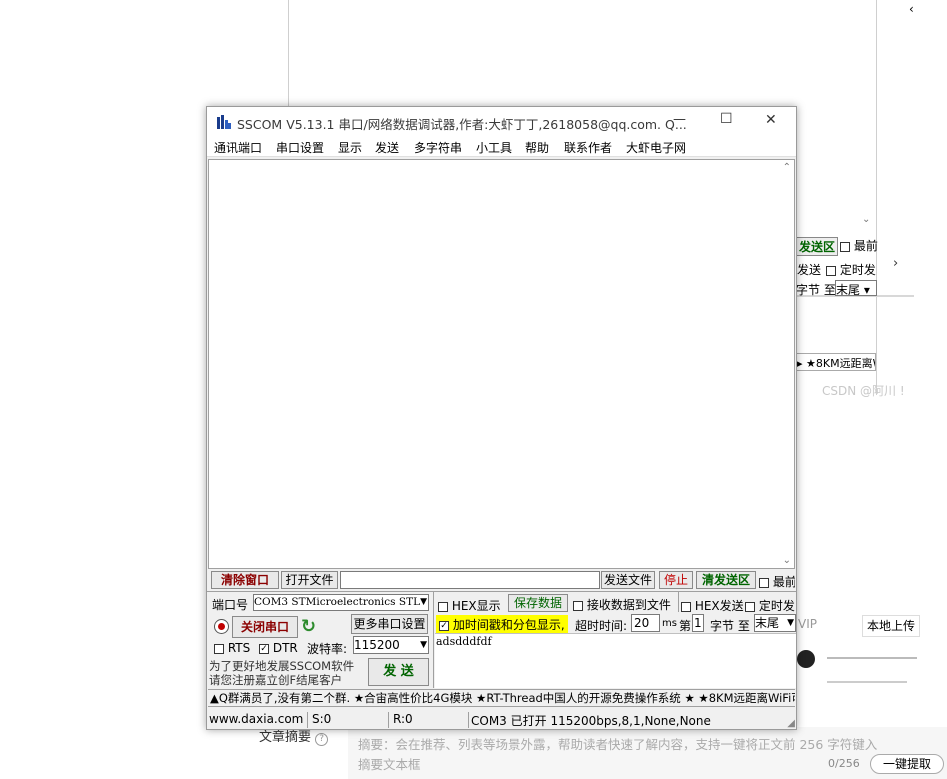  What do you see at coordinates (276, 680) in the screenshot?
I see `promo-line-2: 请您注册嘉立创F结尾客户` at bounding box center [276, 680].